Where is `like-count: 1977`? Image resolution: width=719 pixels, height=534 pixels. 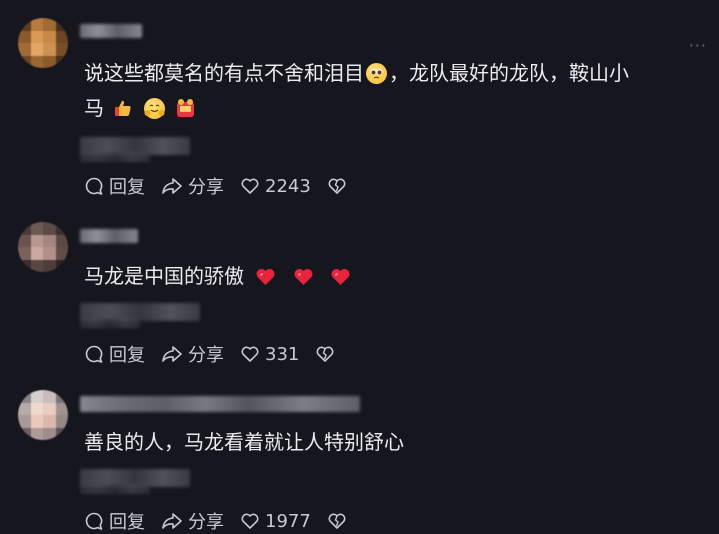
like-count: 1977 is located at coordinates (288, 521).